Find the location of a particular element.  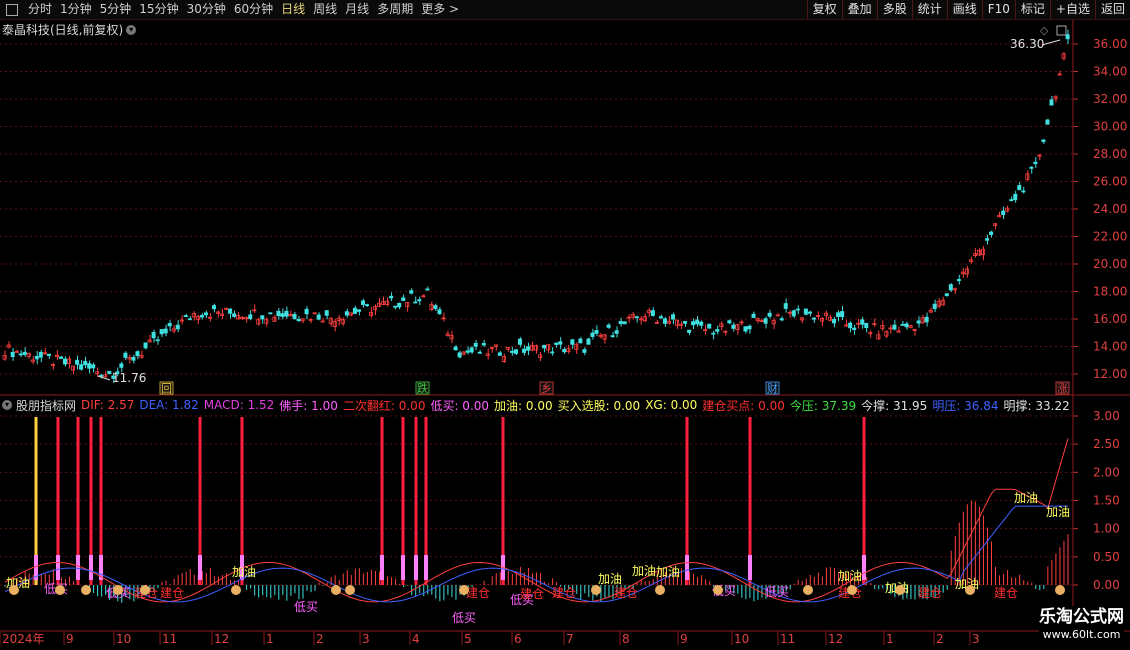

indicator-name: 股朋指标网 is located at coordinates (46, 405).